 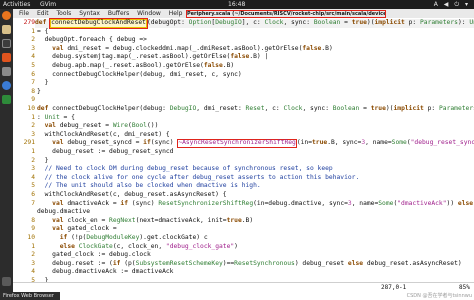 What do you see at coordinates (98, 126) in the screenshot?
I see `code-line: val debug_reset = Wire(Bool())` at bounding box center [98, 126].